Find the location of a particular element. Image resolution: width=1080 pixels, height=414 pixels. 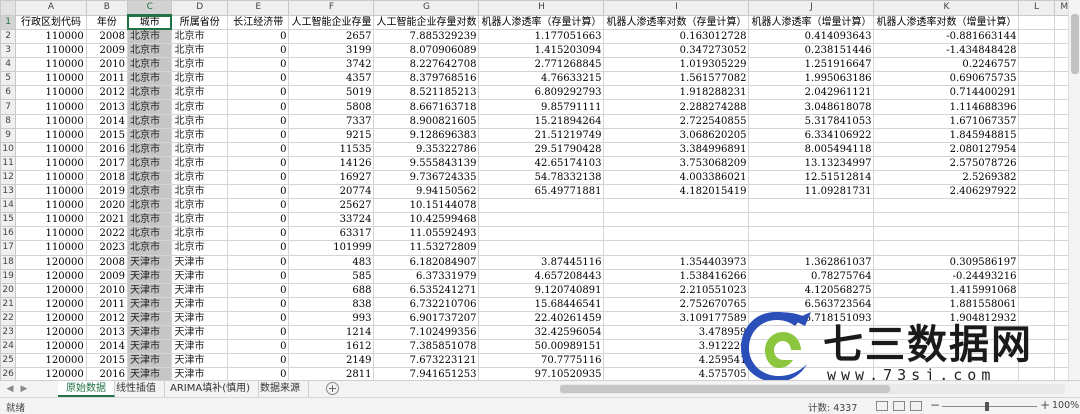

row-header: 23 is located at coordinates (8, 332).